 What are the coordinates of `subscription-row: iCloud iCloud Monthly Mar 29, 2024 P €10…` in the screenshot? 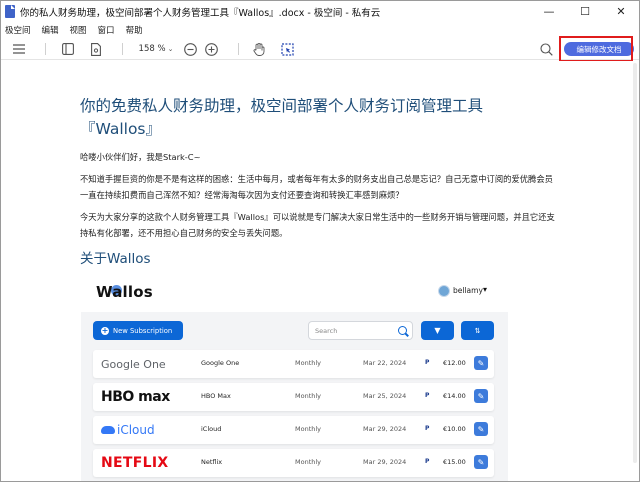 It's located at (293, 430).